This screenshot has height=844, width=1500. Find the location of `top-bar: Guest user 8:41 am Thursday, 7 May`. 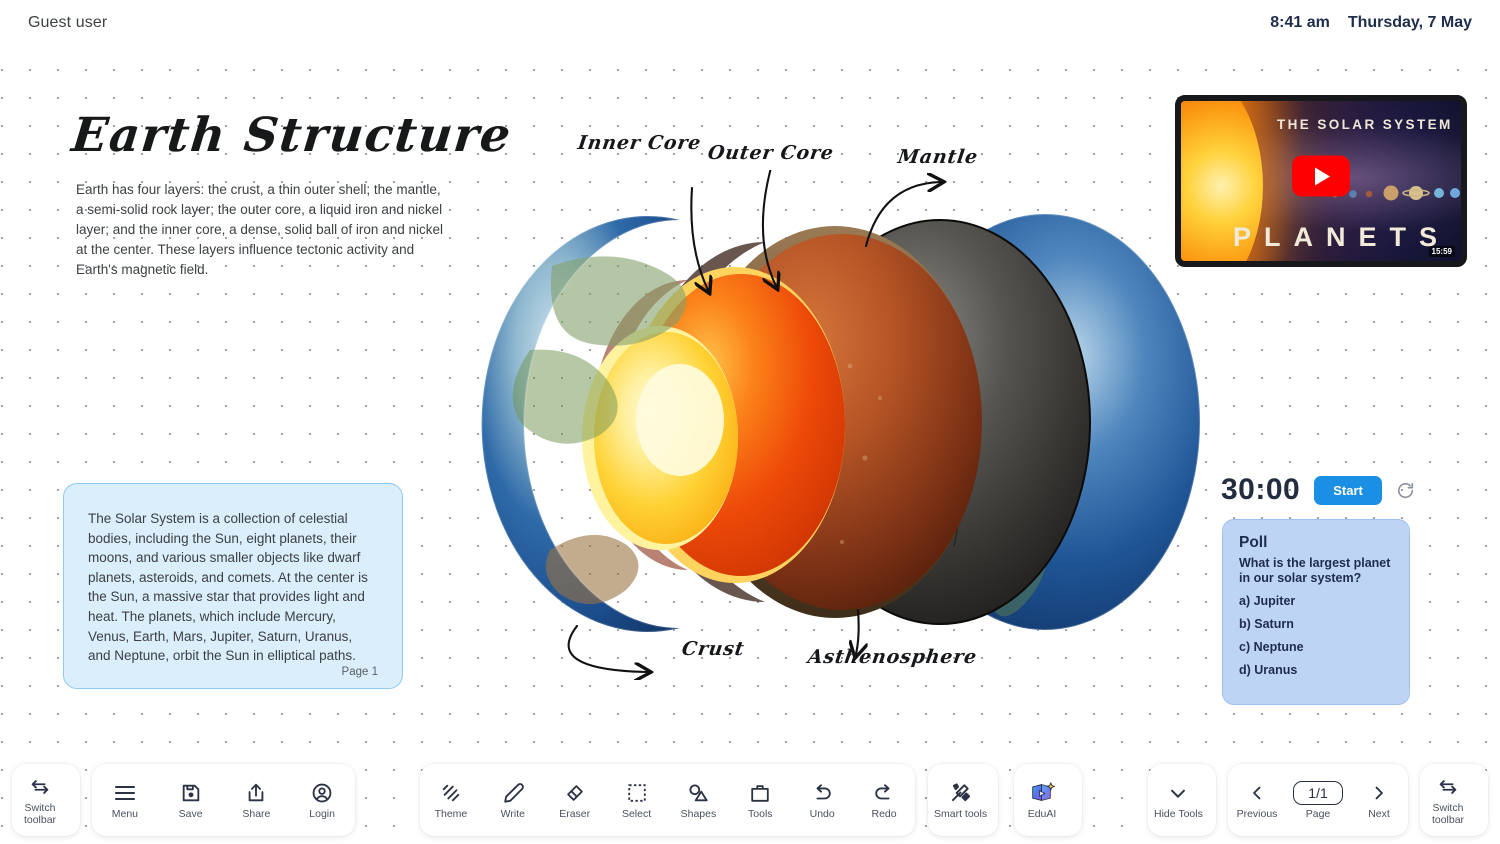

top-bar: Guest user 8:41 am Thursday, 7 May is located at coordinates (750, 23).